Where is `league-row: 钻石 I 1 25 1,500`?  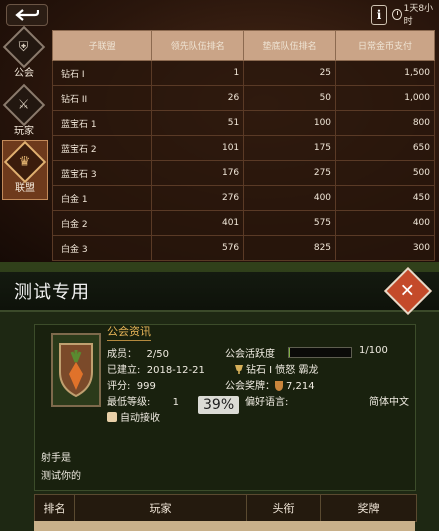 league-row: 钻石 I 1 25 1,500 is located at coordinates (243, 73).